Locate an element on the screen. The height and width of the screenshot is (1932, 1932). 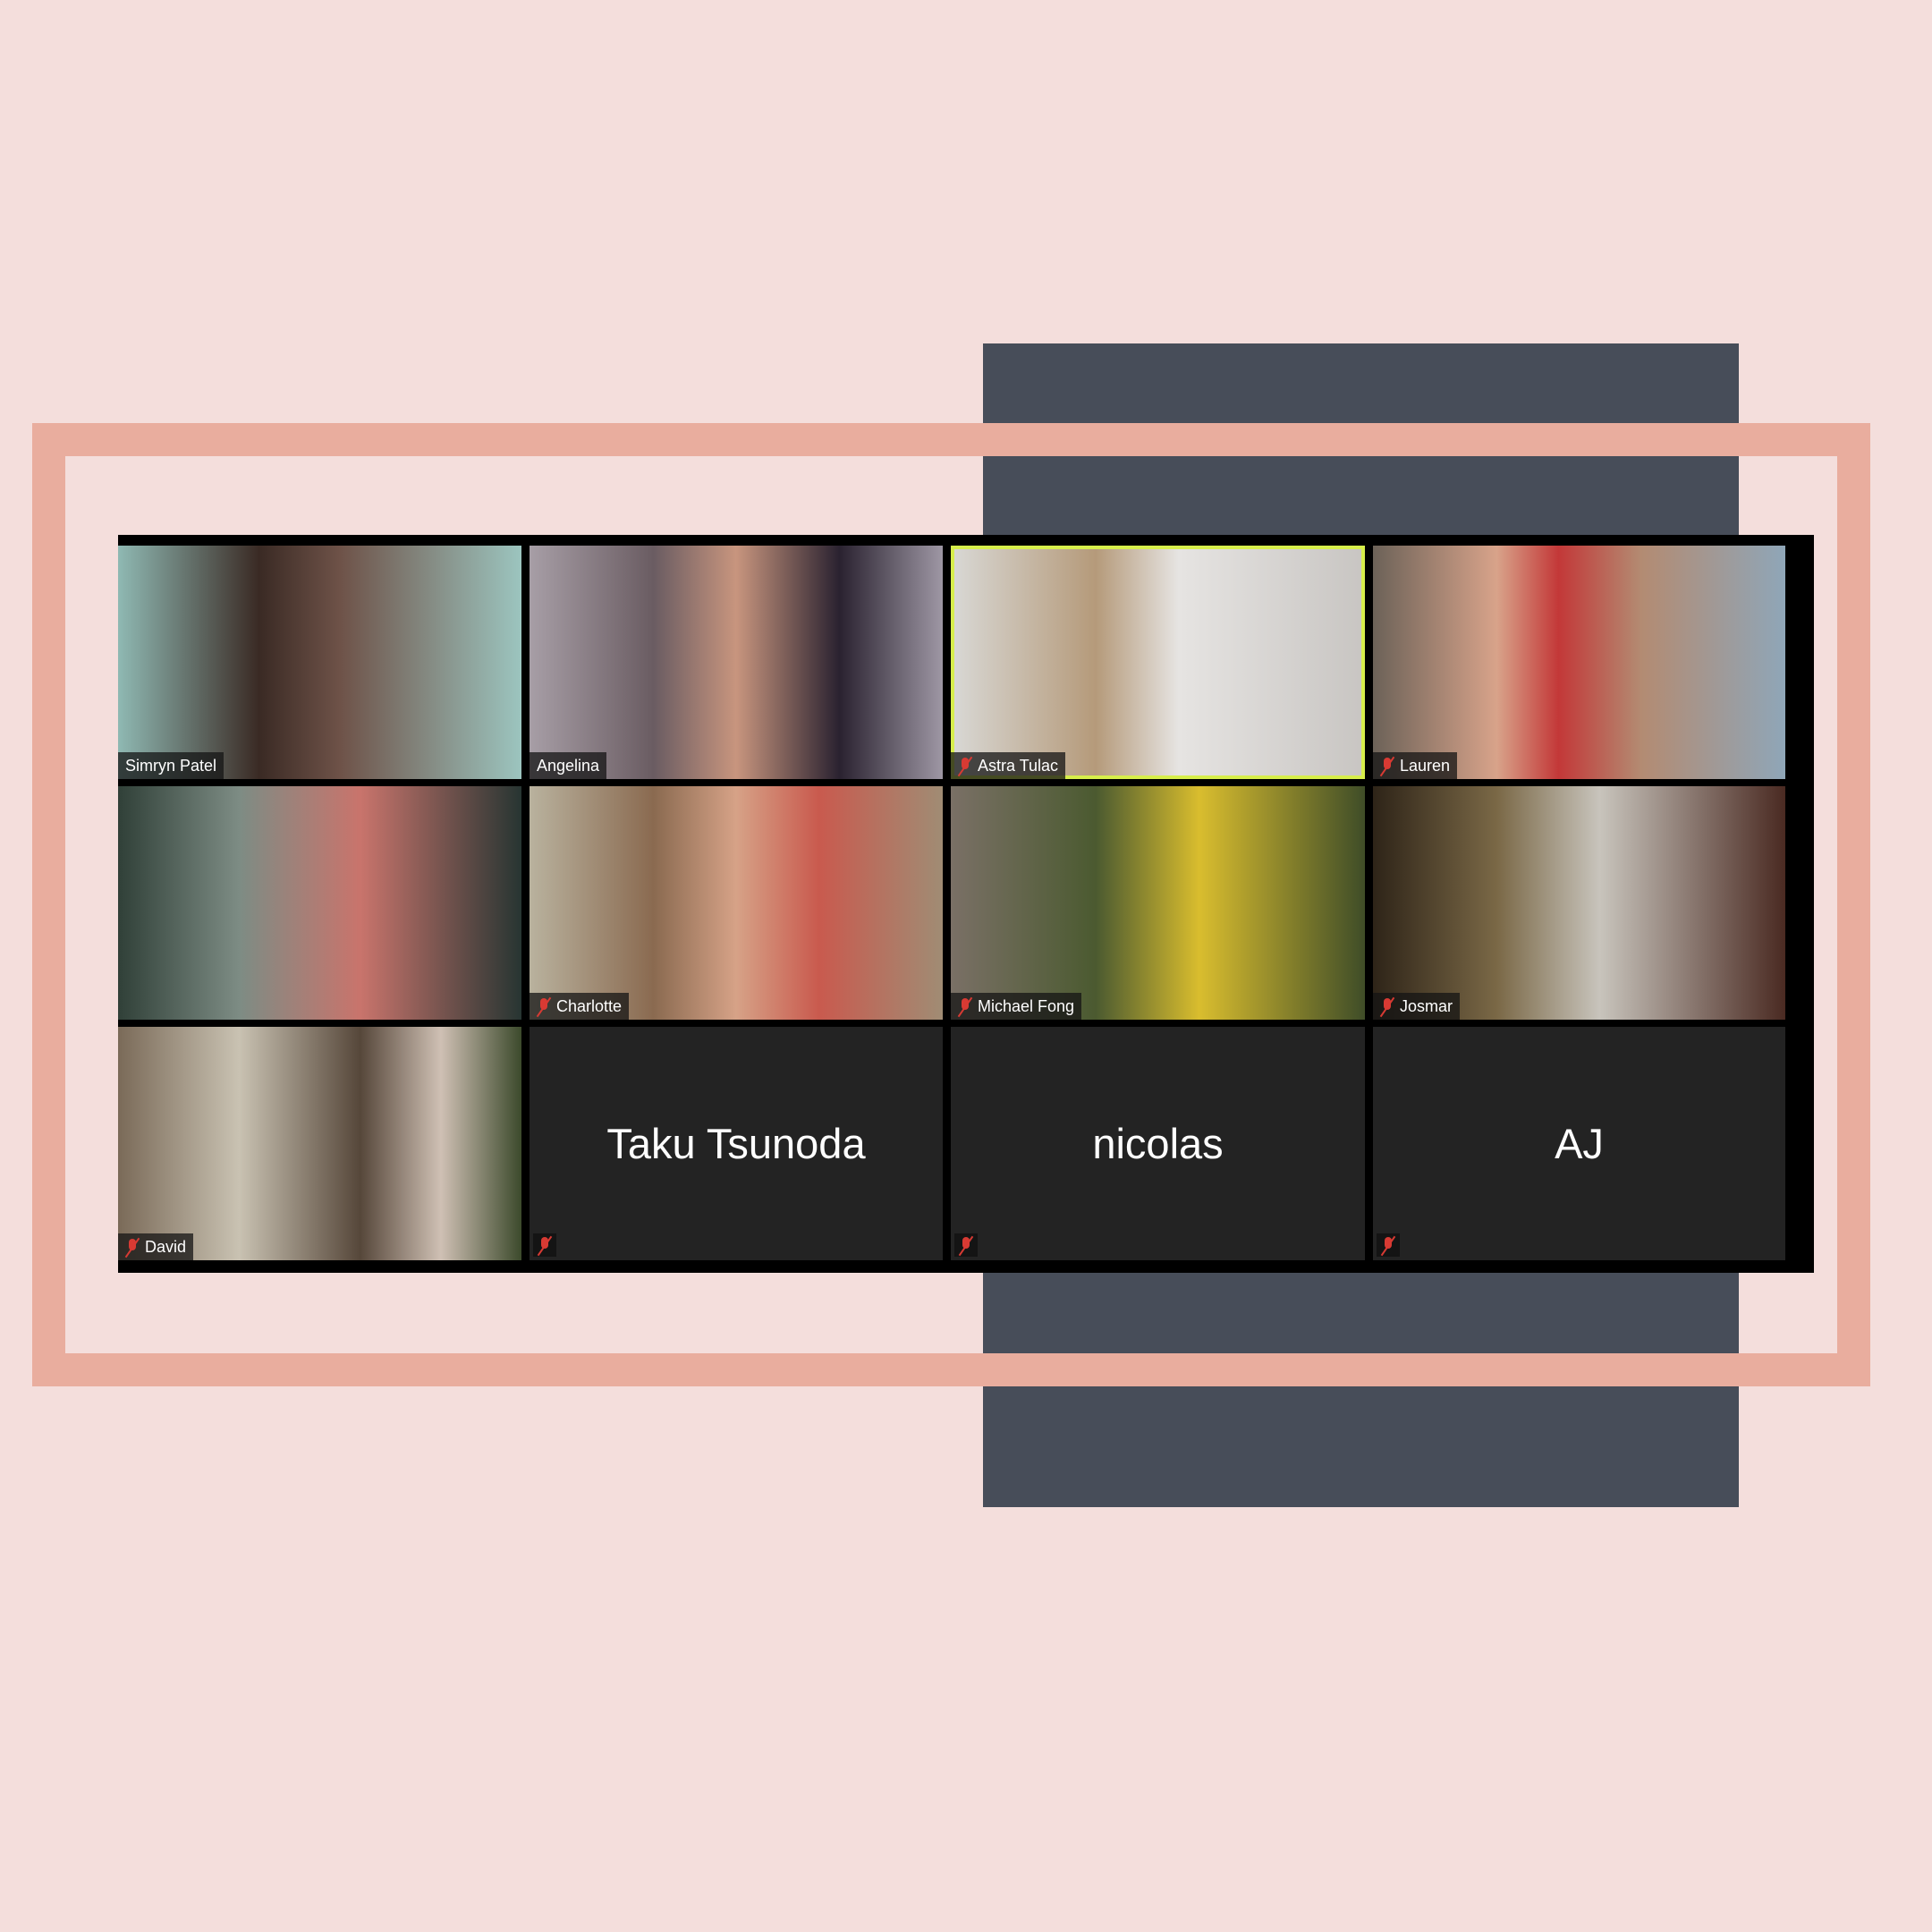
participant-name-label: Simryn Patel is located at coordinates (171, 765).